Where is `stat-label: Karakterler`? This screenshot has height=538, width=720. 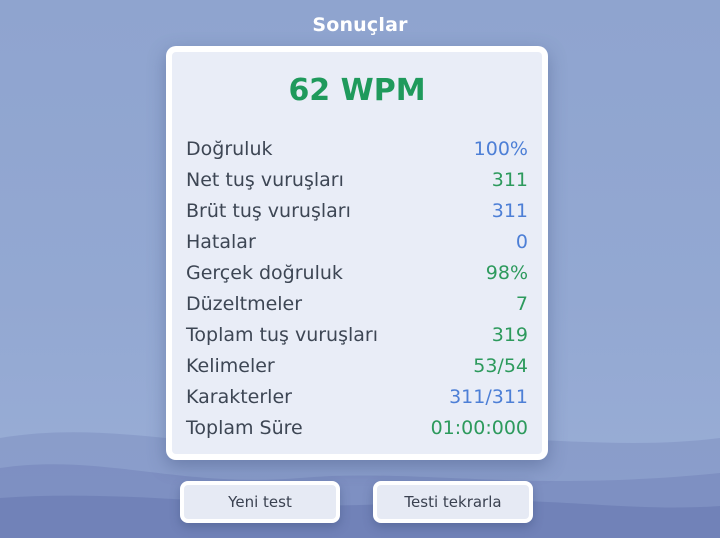 stat-label: Karakterler is located at coordinates (239, 396).